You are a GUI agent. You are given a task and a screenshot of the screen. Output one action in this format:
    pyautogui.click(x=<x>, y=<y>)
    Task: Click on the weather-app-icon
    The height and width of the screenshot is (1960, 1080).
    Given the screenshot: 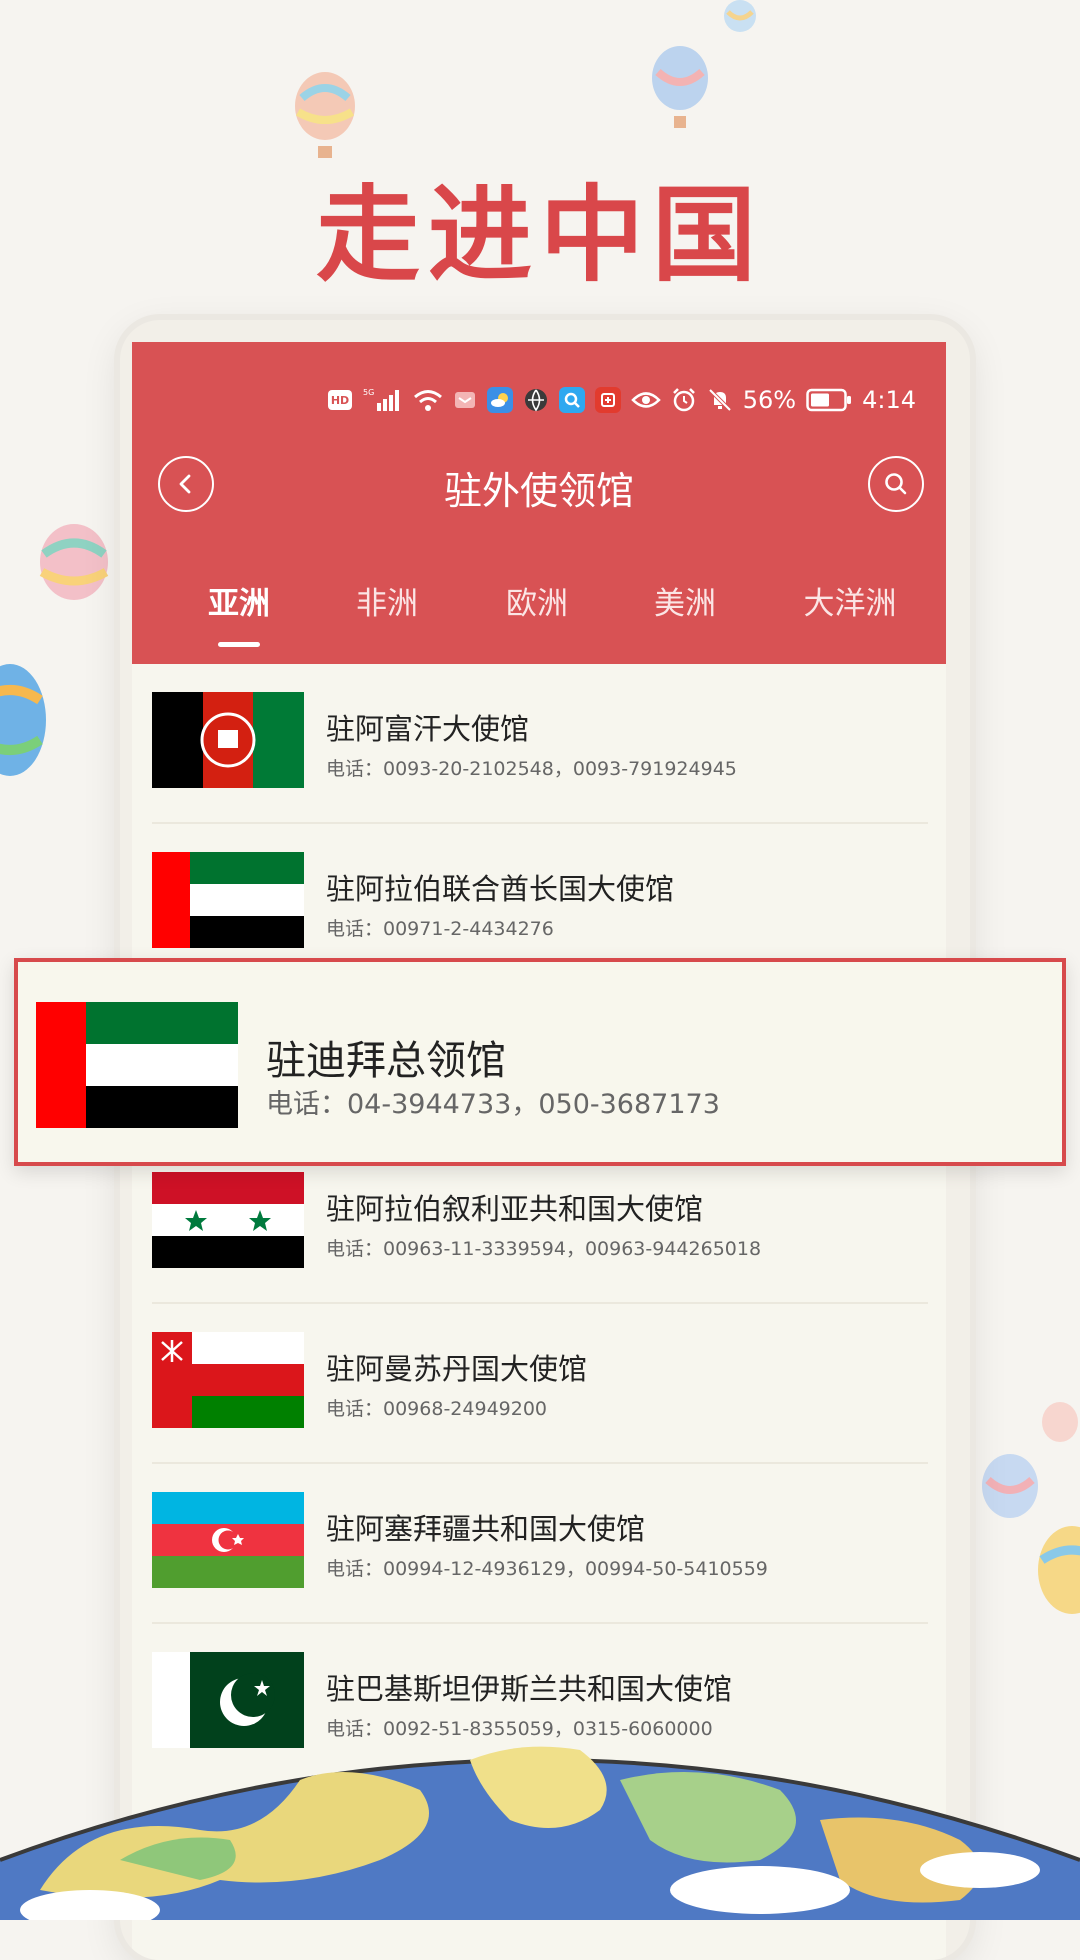 What is the action you would take?
    pyautogui.click(x=499, y=400)
    